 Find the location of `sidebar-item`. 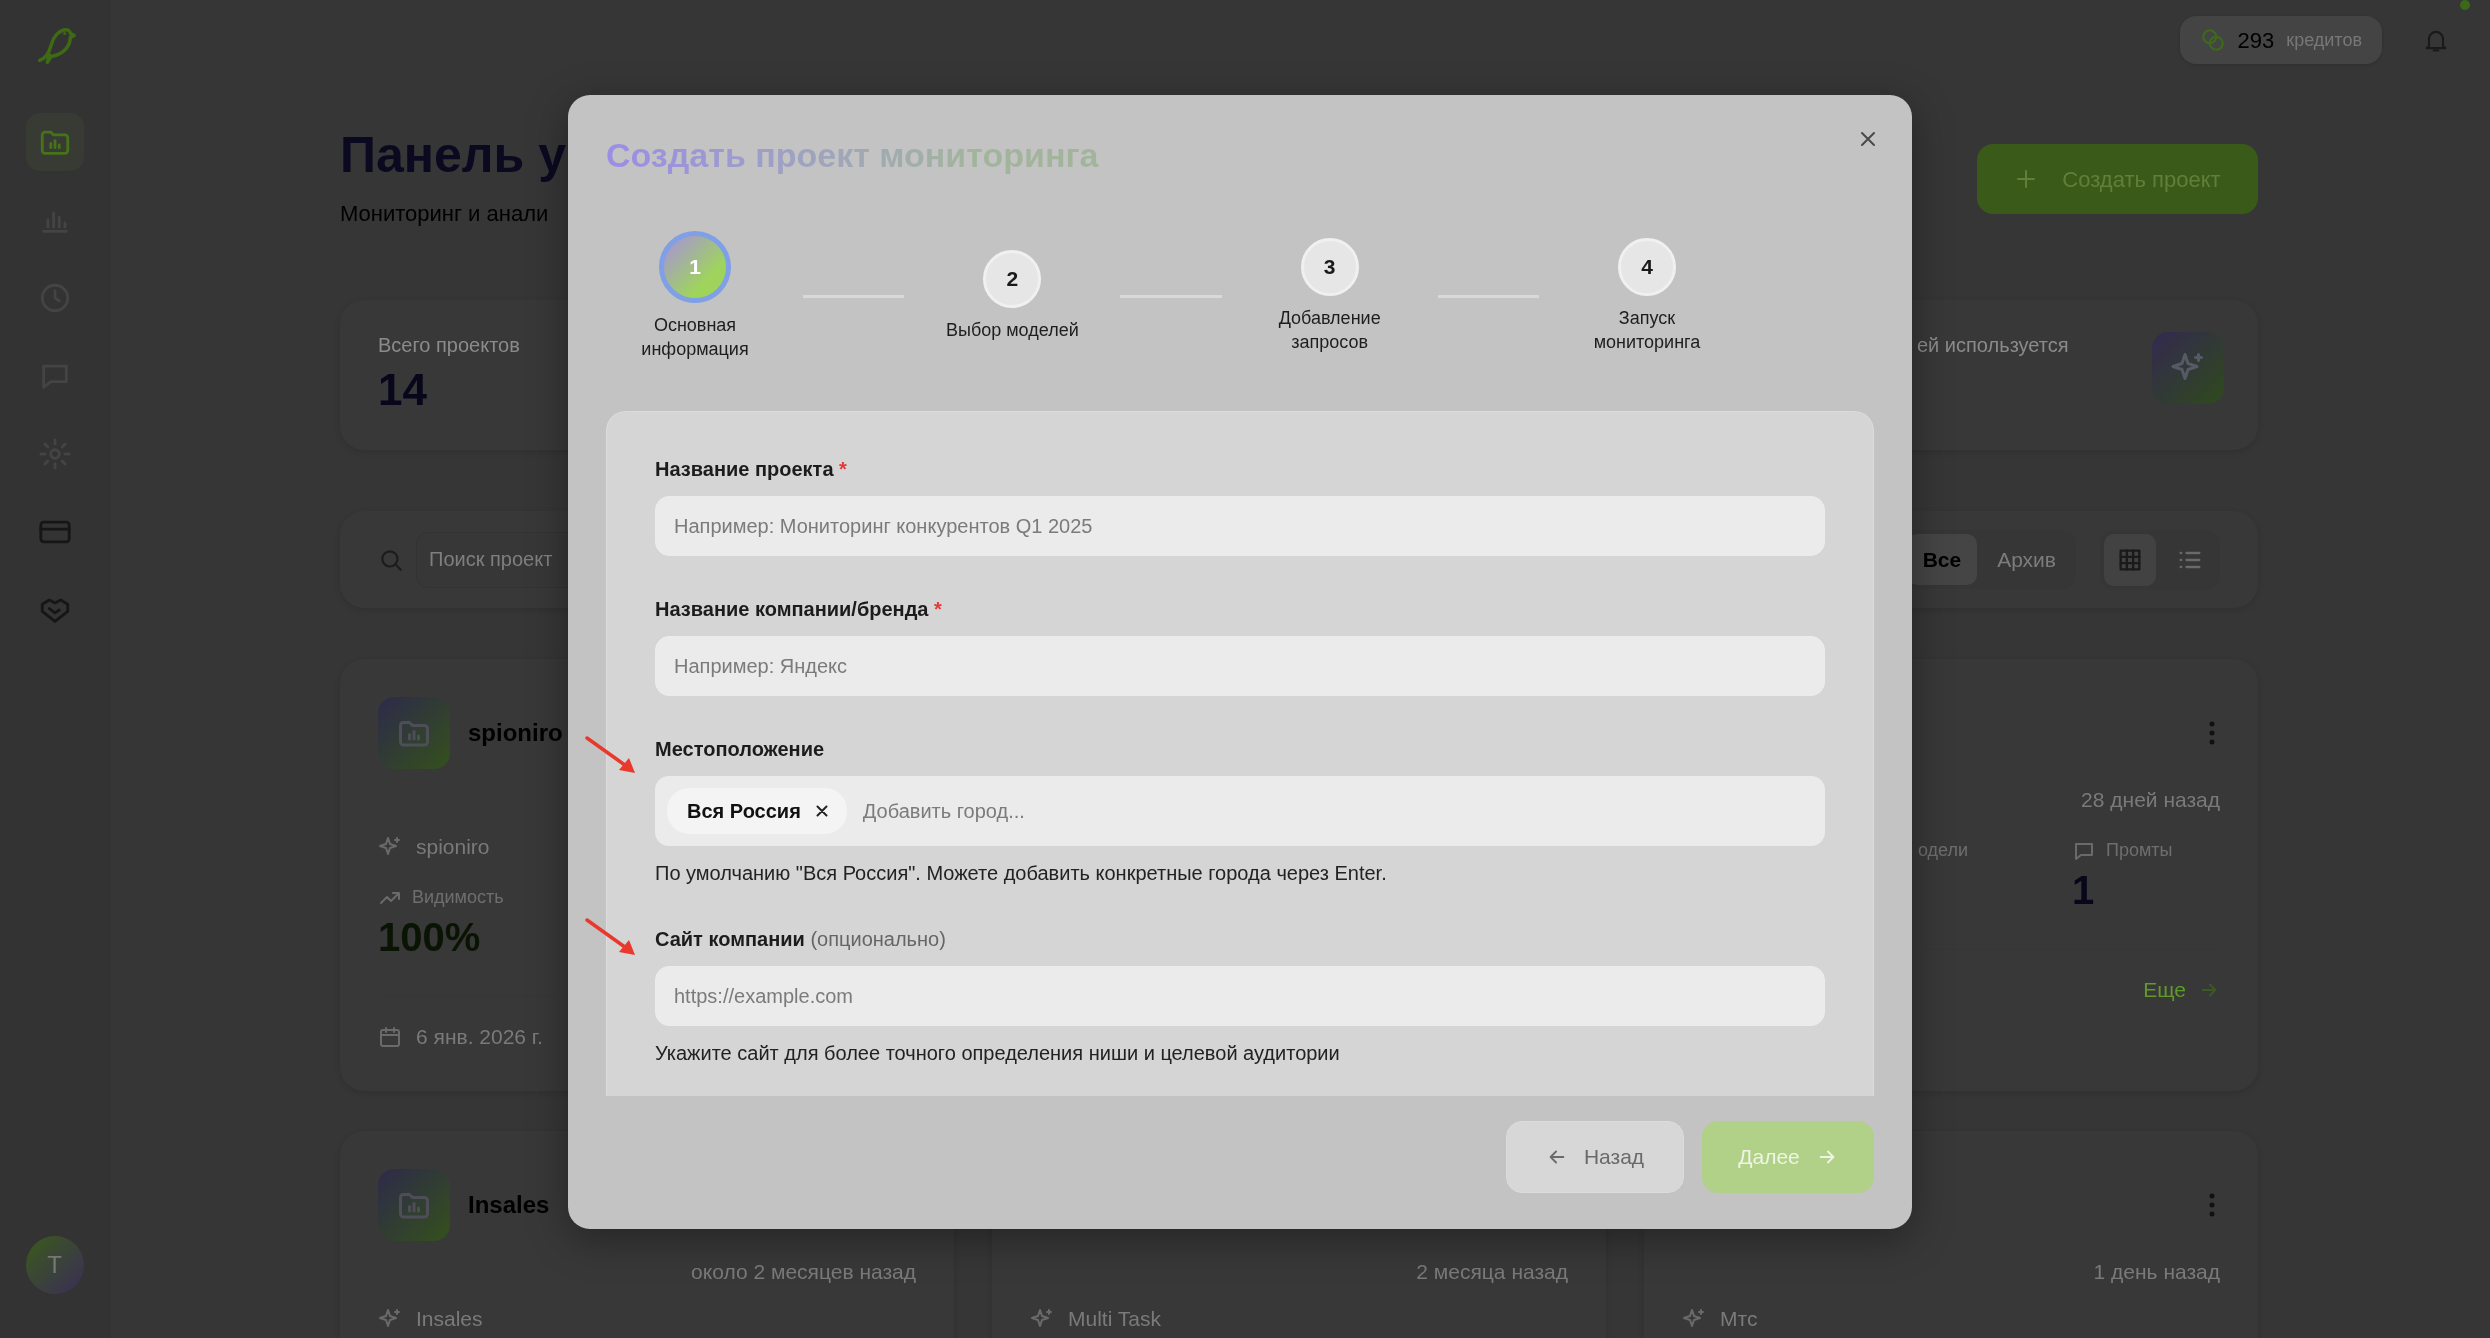

sidebar-item is located at coordinates (54, 142).